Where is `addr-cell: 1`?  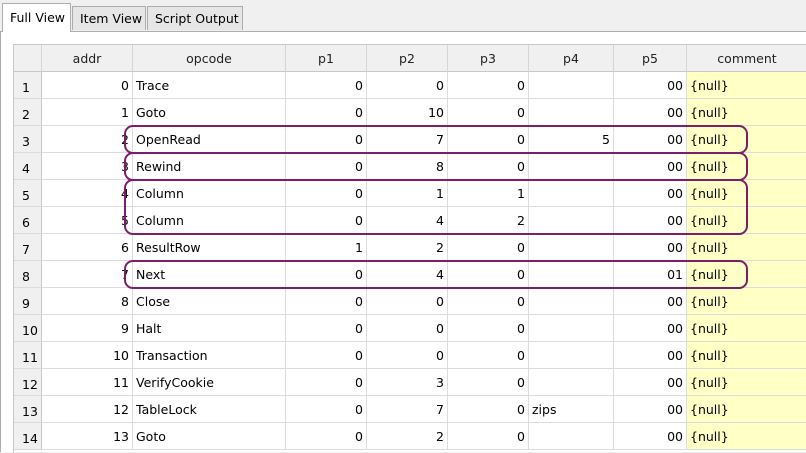 addr-cell: 1 is located at coordinates (87, 112).